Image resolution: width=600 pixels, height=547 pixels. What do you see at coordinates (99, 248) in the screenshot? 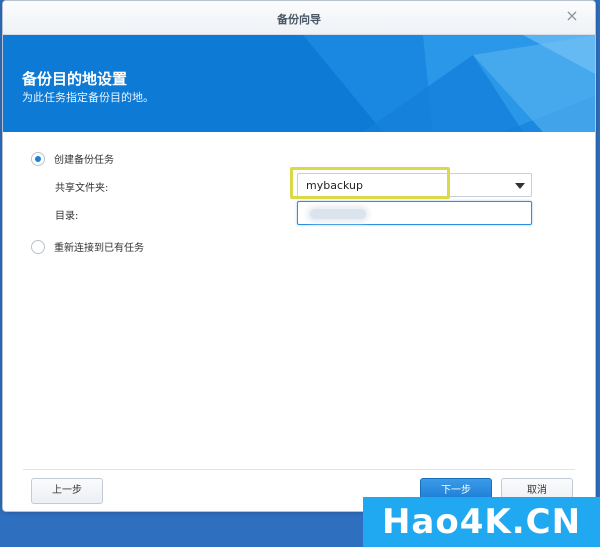
I see `reconnect-task-label: 重新连接到已有任务` at bounding box center [99, 248].